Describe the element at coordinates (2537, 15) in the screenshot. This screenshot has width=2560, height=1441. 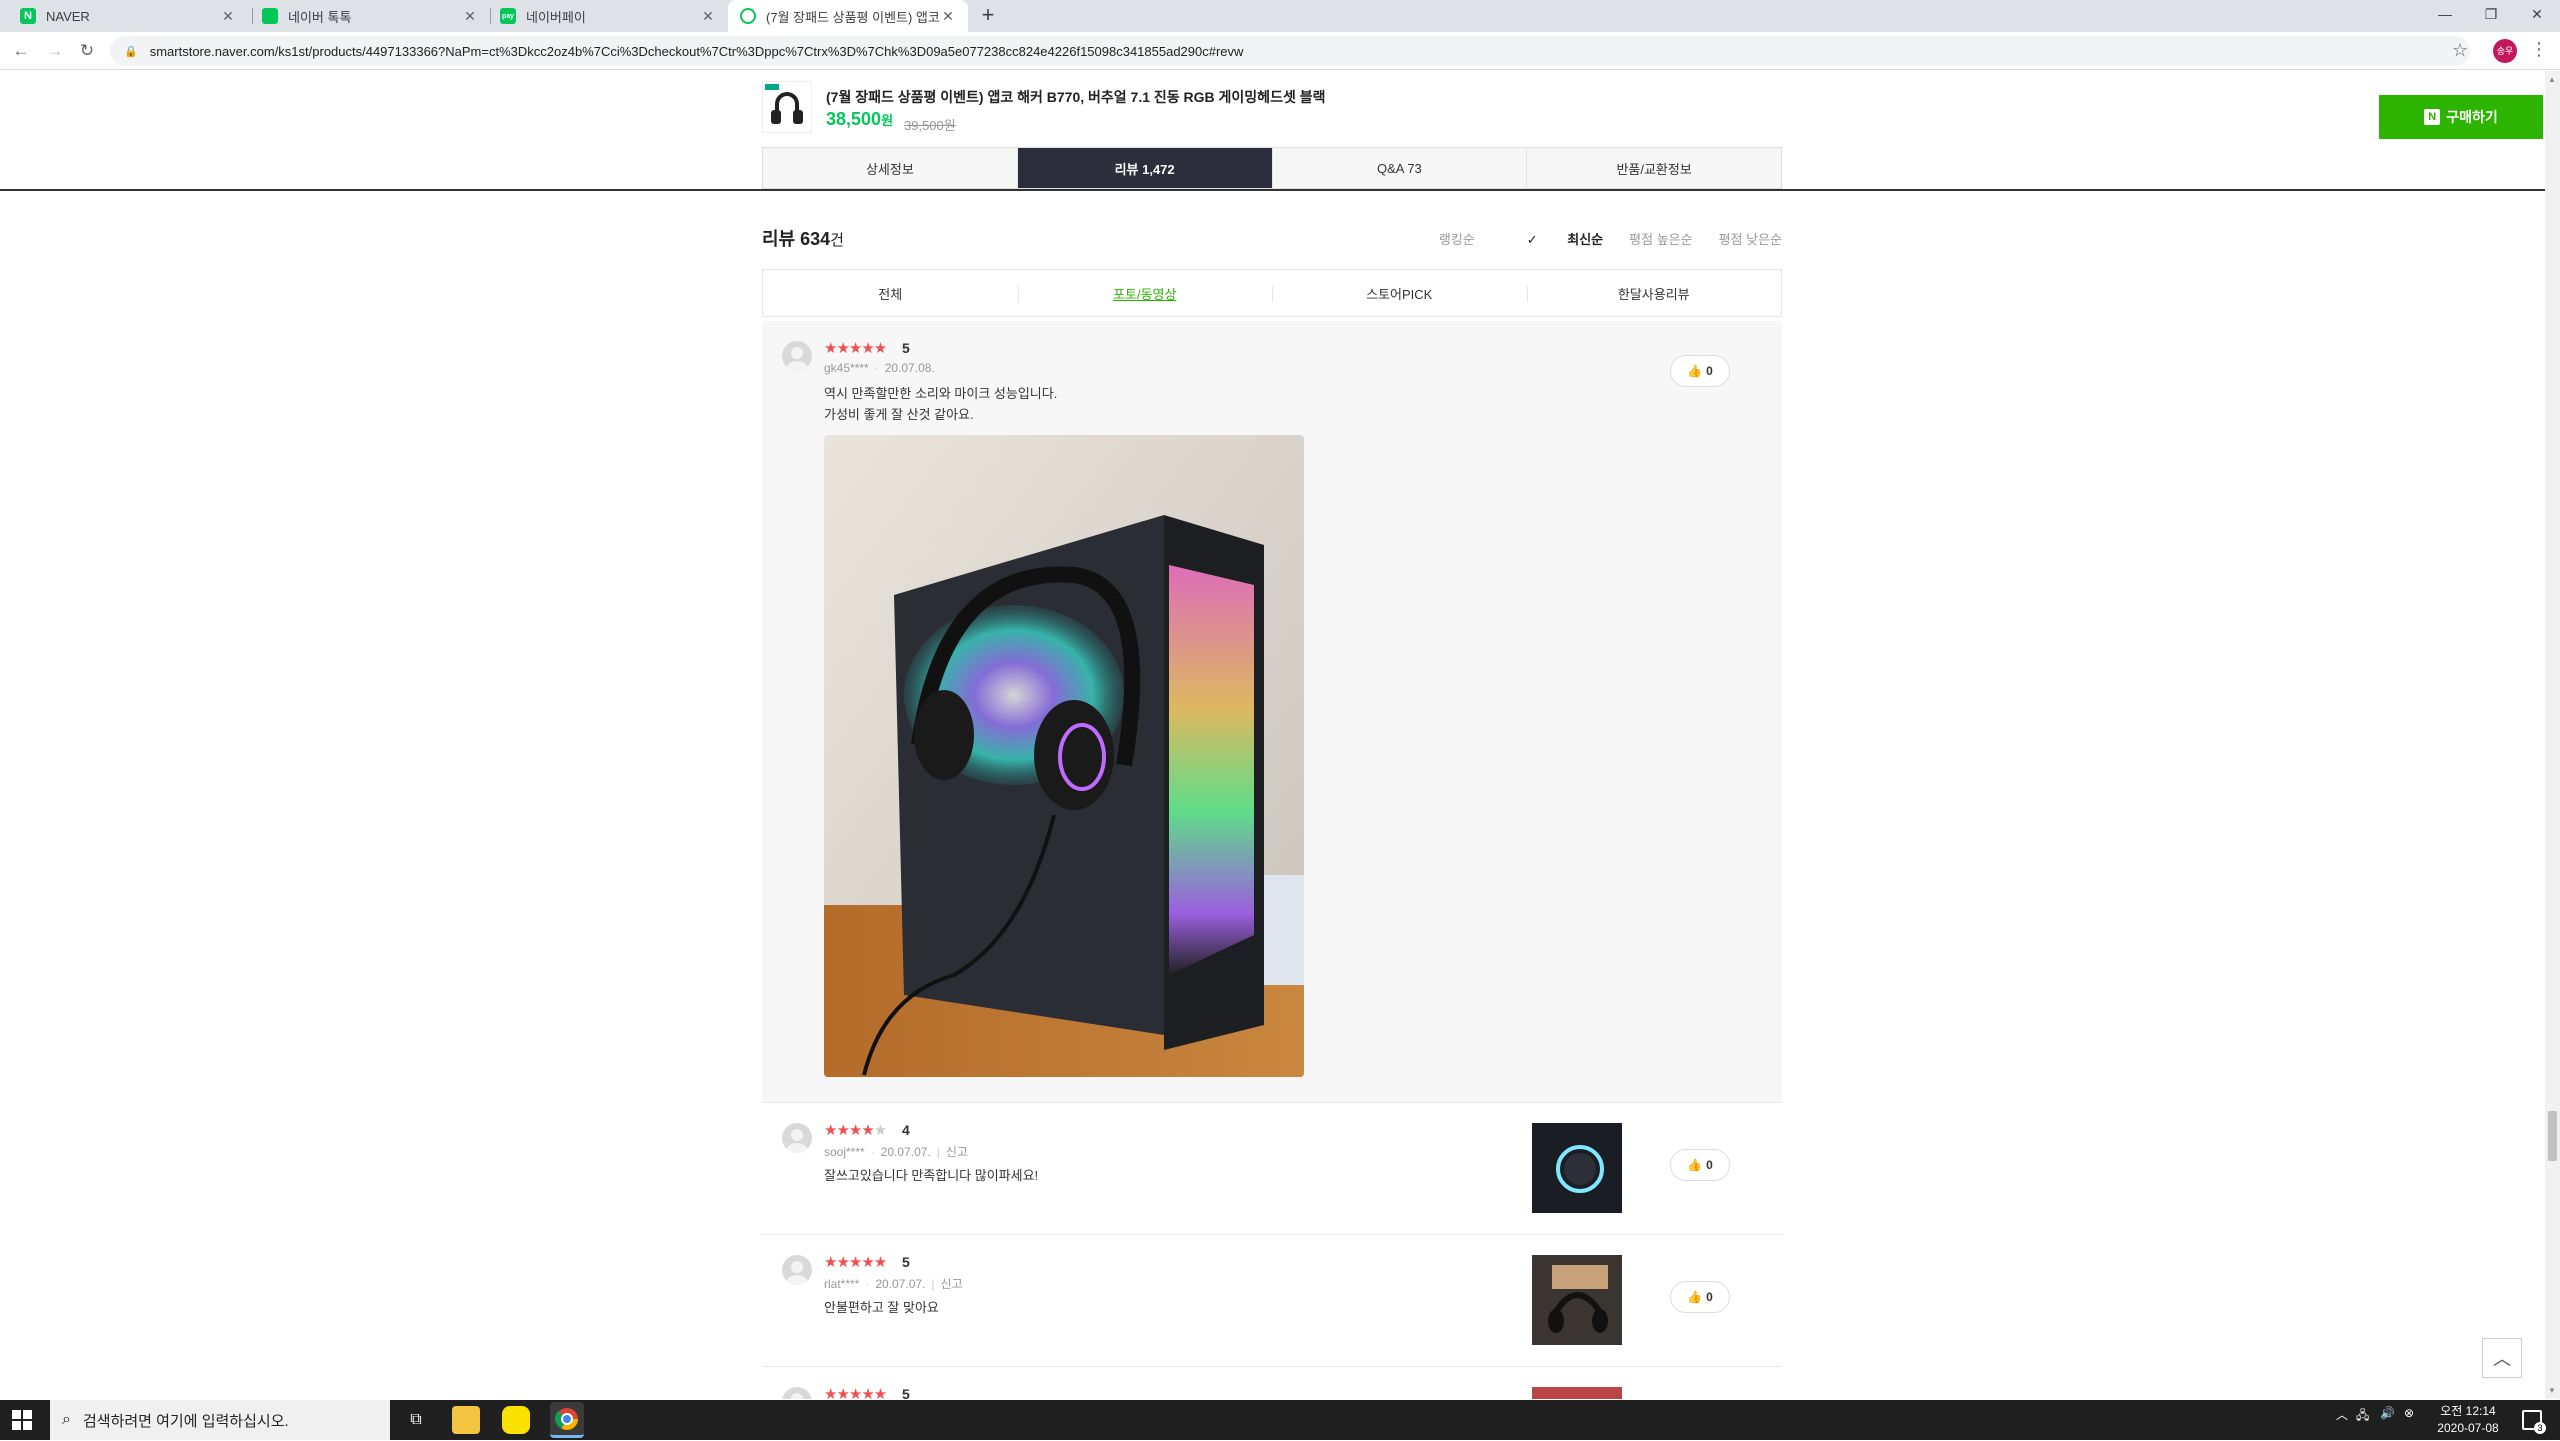
I see `close-window-icon: ✕` at that location.